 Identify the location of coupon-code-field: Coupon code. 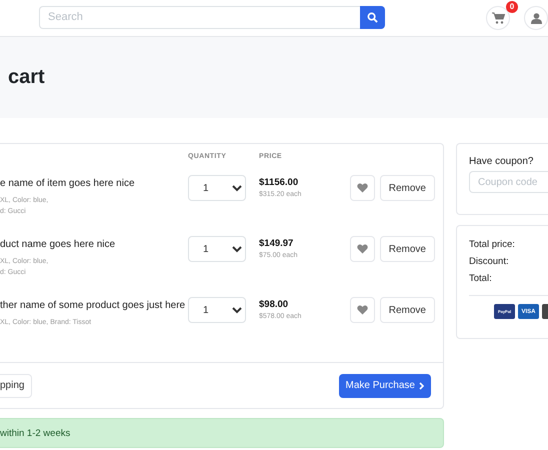
(508, 182).